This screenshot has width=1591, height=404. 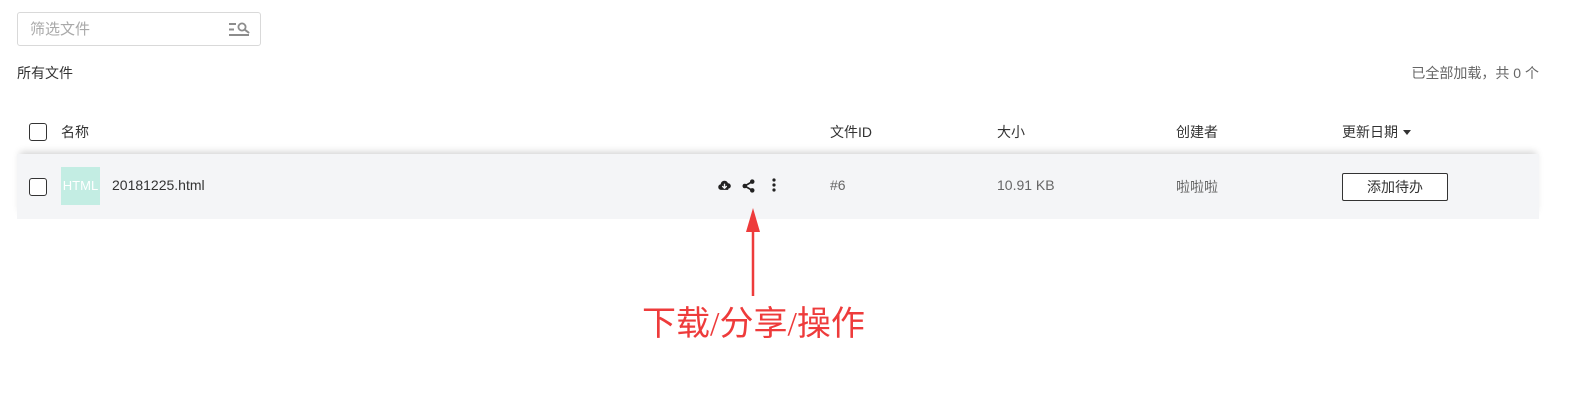 I want to click on add-todo-button: 添加待办, so click(x=1395, y=187).